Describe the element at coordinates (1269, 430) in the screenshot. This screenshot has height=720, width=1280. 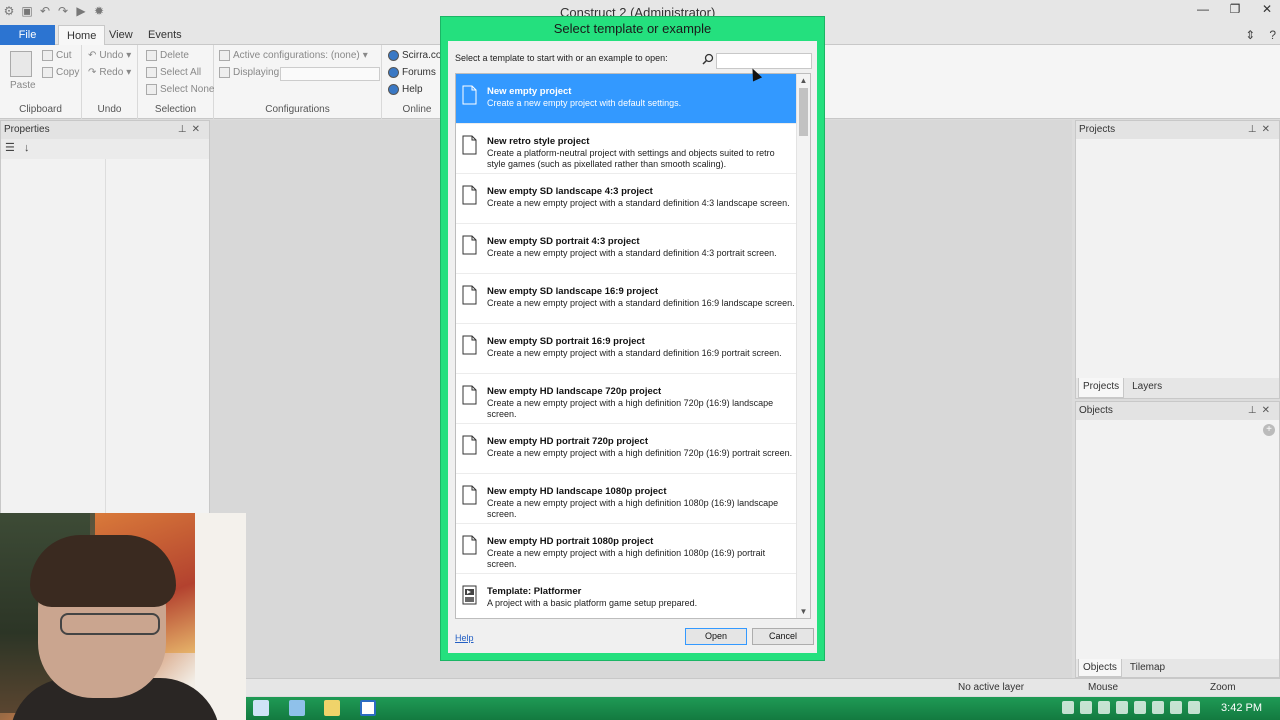
I see `add-object-icon: +` at that location.